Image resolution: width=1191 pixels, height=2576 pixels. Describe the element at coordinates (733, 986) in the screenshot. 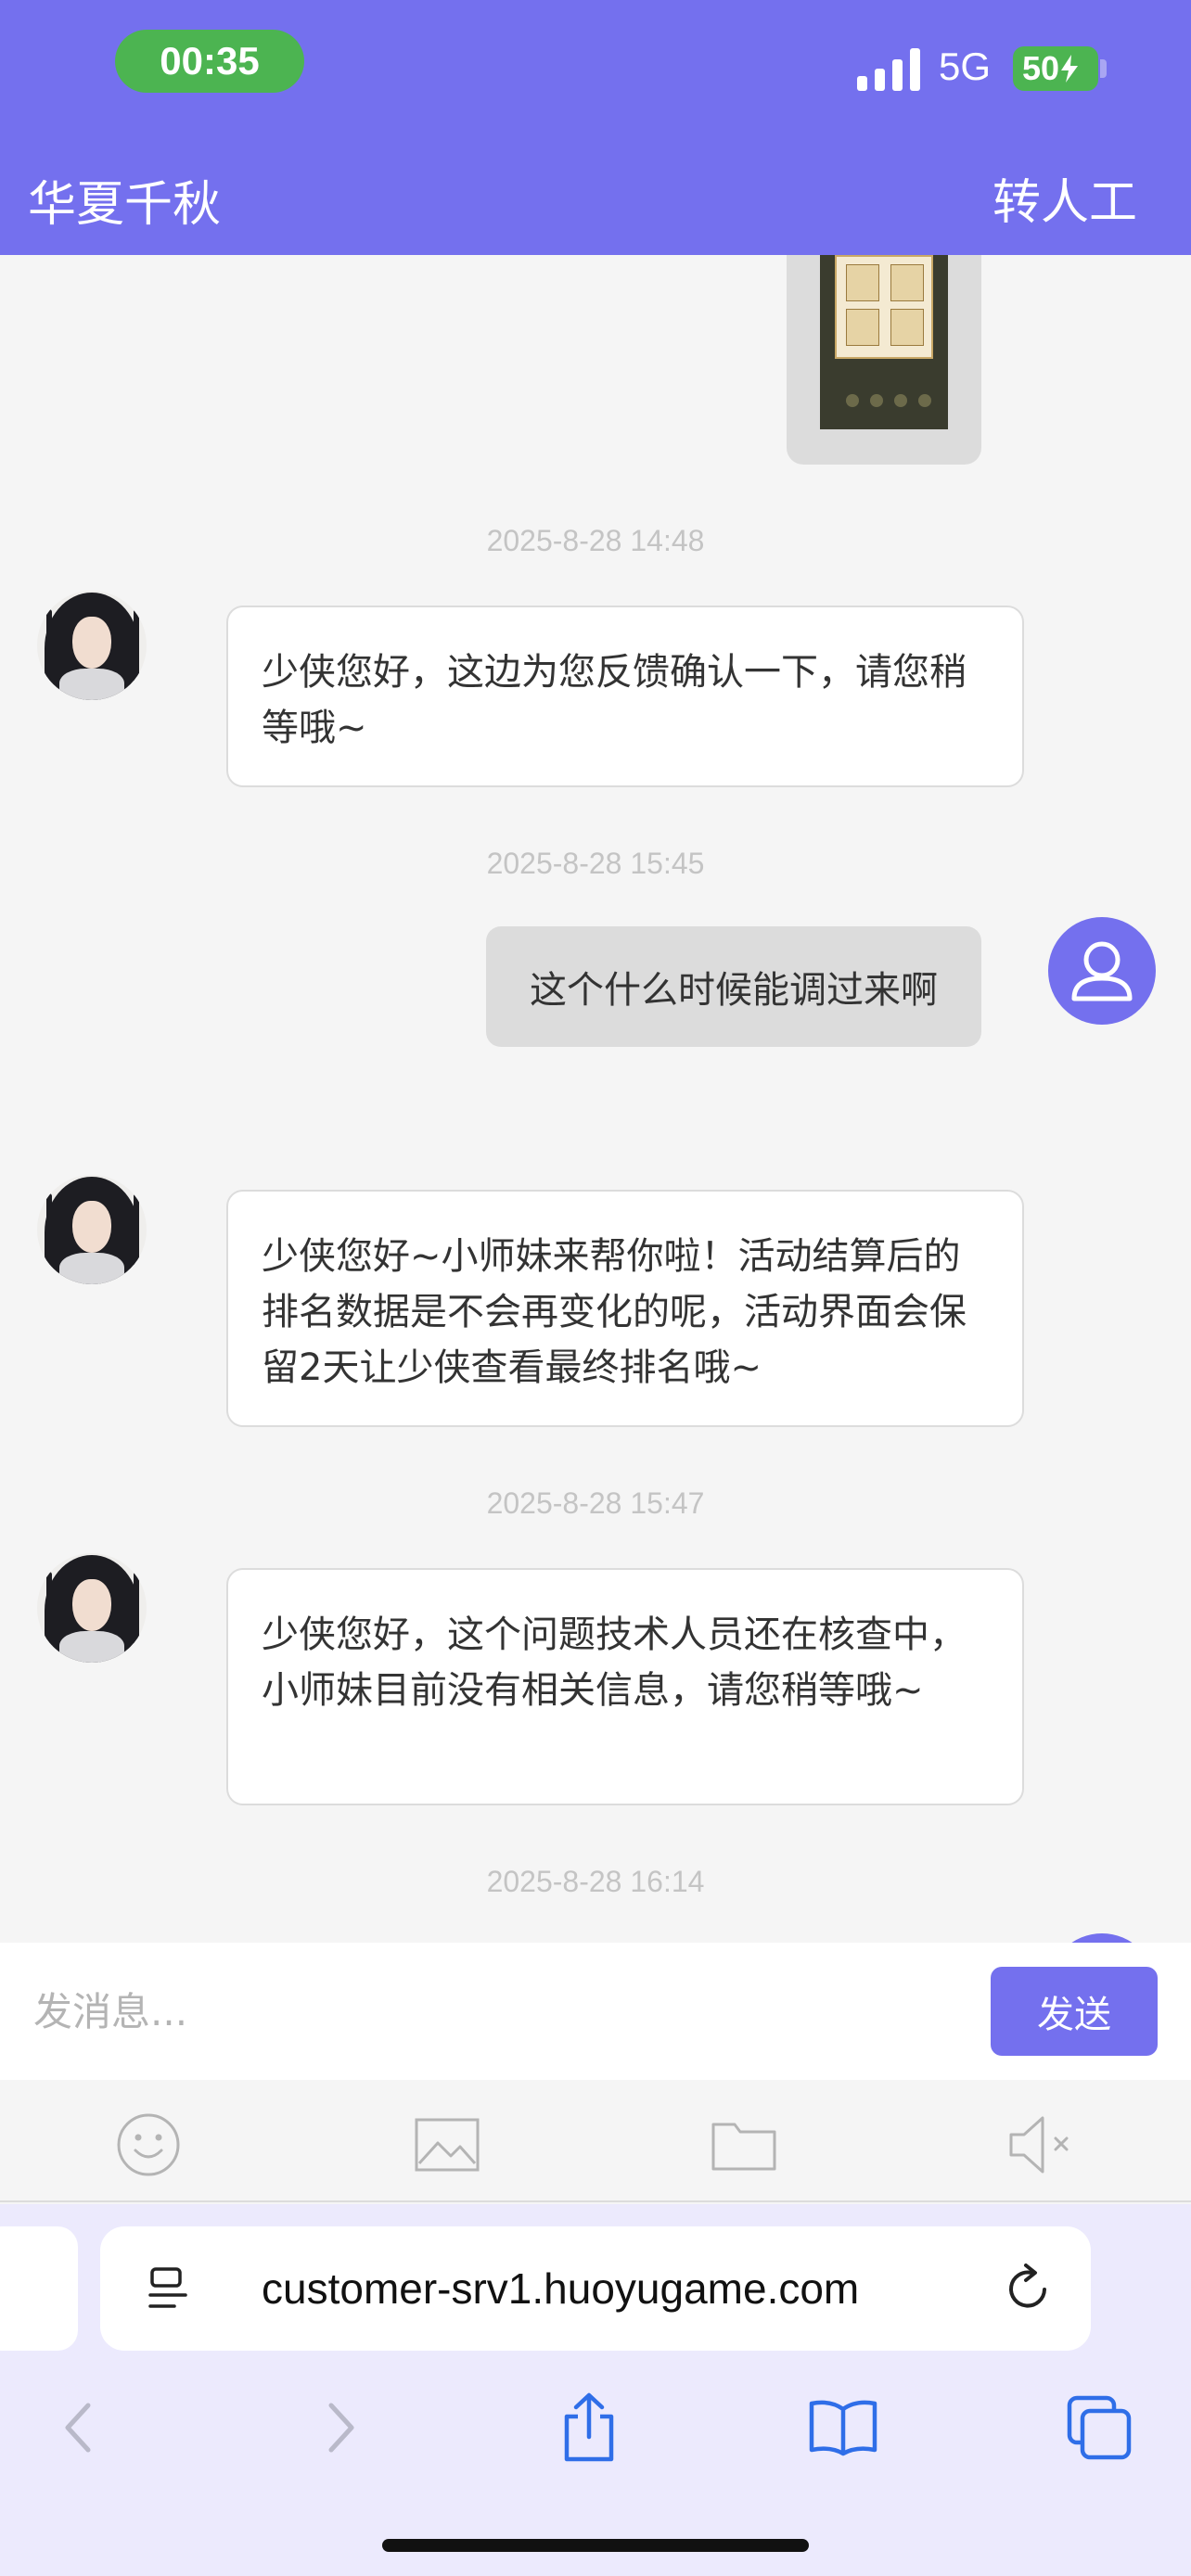

I see `user-message: 这个什么时候能调过来啊` at that location.